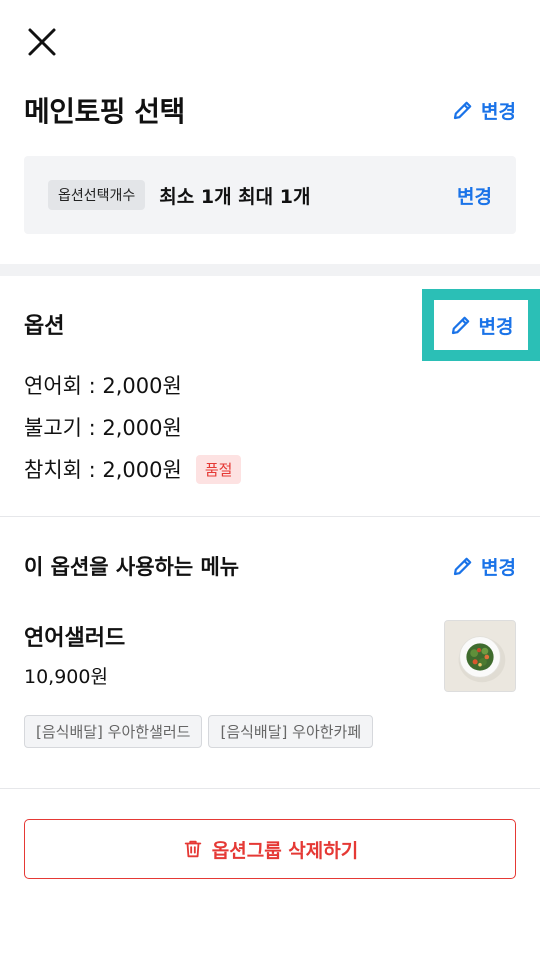 The image size is (540, 960). I want to click on soldout-badge: 품절, so click(218, 469).